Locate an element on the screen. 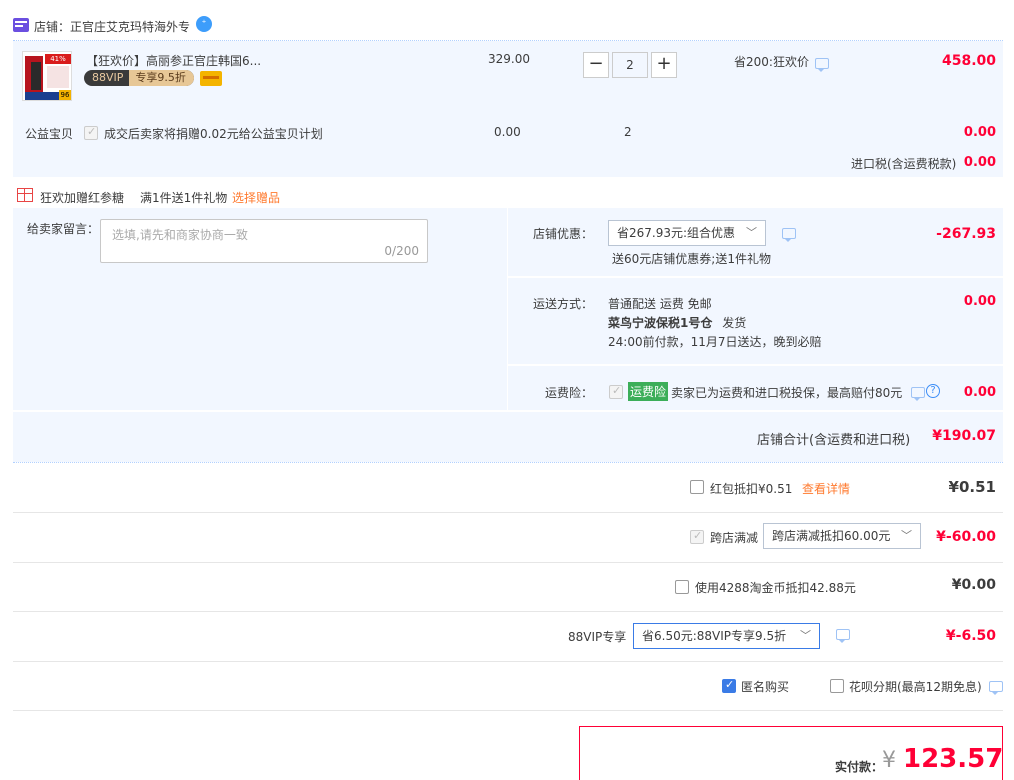  cross-shop-value: ¥-60.00 is located at coordinates (966, 537).